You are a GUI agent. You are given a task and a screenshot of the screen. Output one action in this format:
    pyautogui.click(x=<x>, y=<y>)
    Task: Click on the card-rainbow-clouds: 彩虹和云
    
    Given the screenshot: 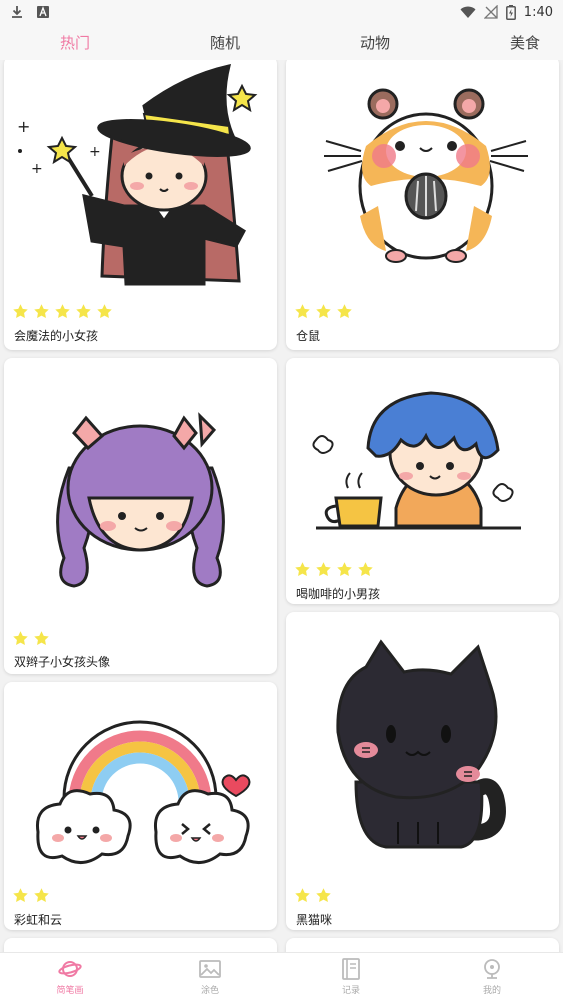 What is the action you would take?
    pyautogui.click(x=140, y=806)
    